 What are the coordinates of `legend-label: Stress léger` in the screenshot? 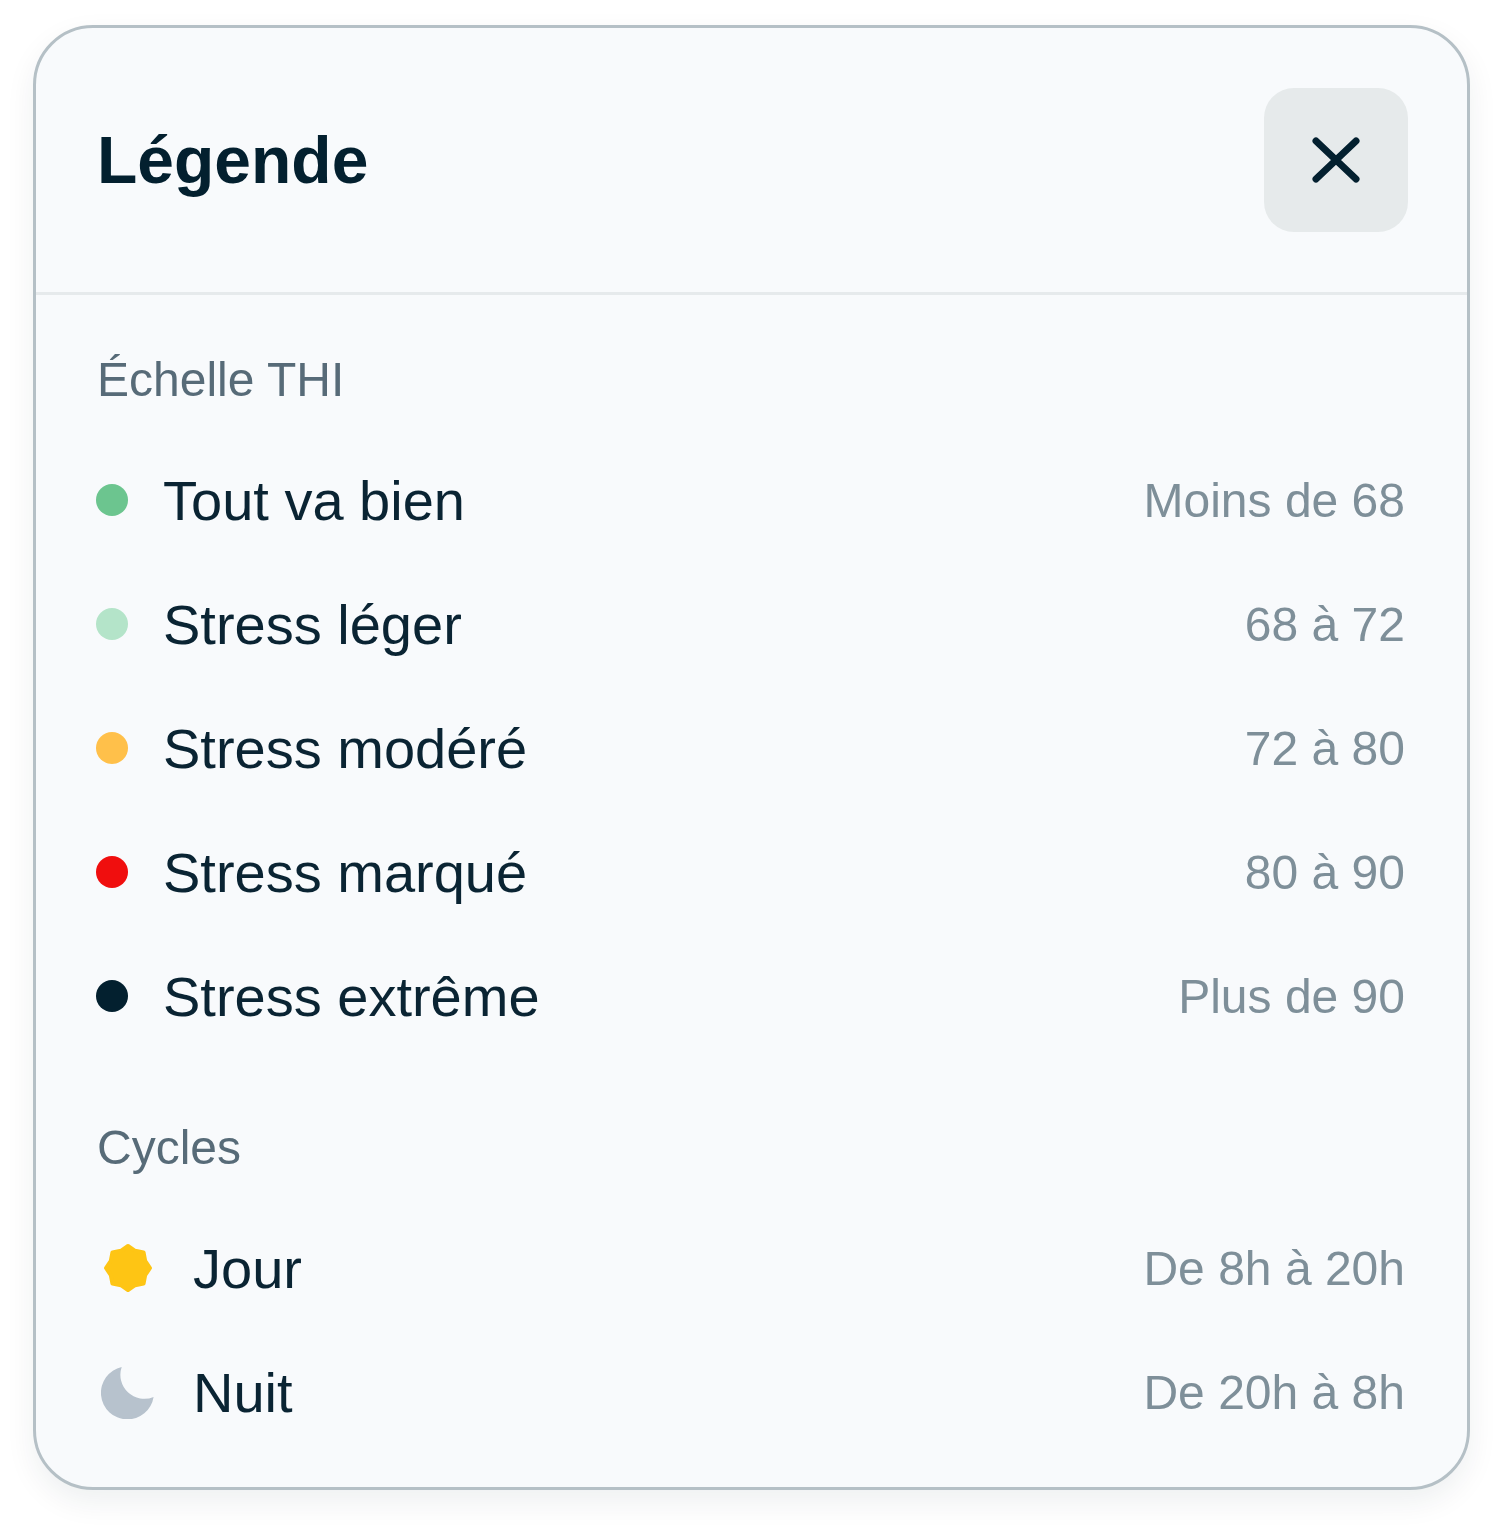 It's located at (312, 624).